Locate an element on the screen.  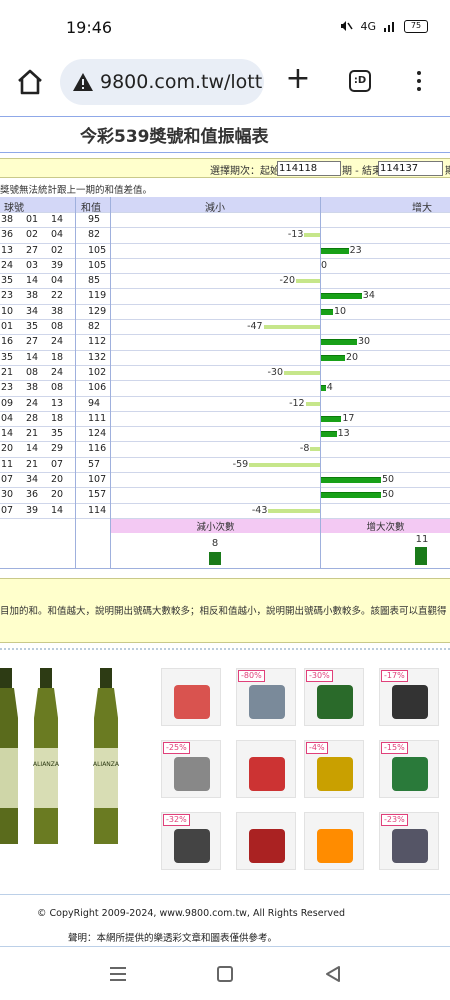
table-row: 38 01 14 95 is located at coordinates (225, 221).